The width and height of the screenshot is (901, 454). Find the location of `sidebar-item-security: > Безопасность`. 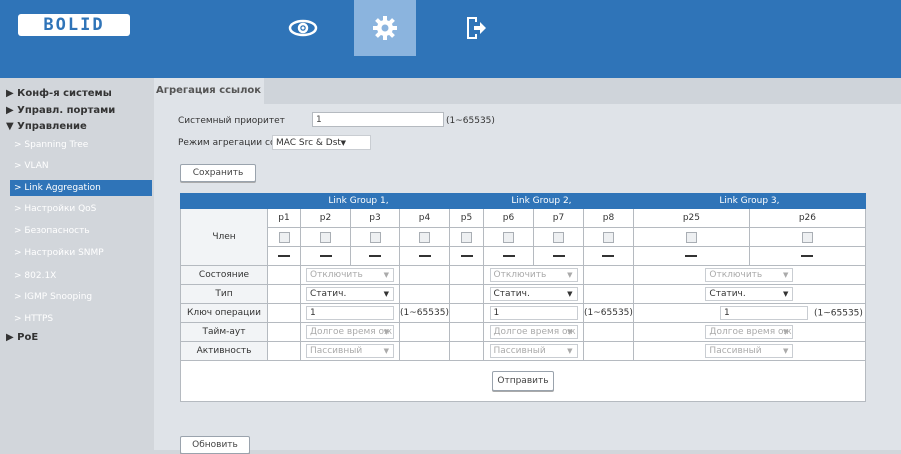

sidebar-item-security: > Безопасность is located at coordinates (52, 231).